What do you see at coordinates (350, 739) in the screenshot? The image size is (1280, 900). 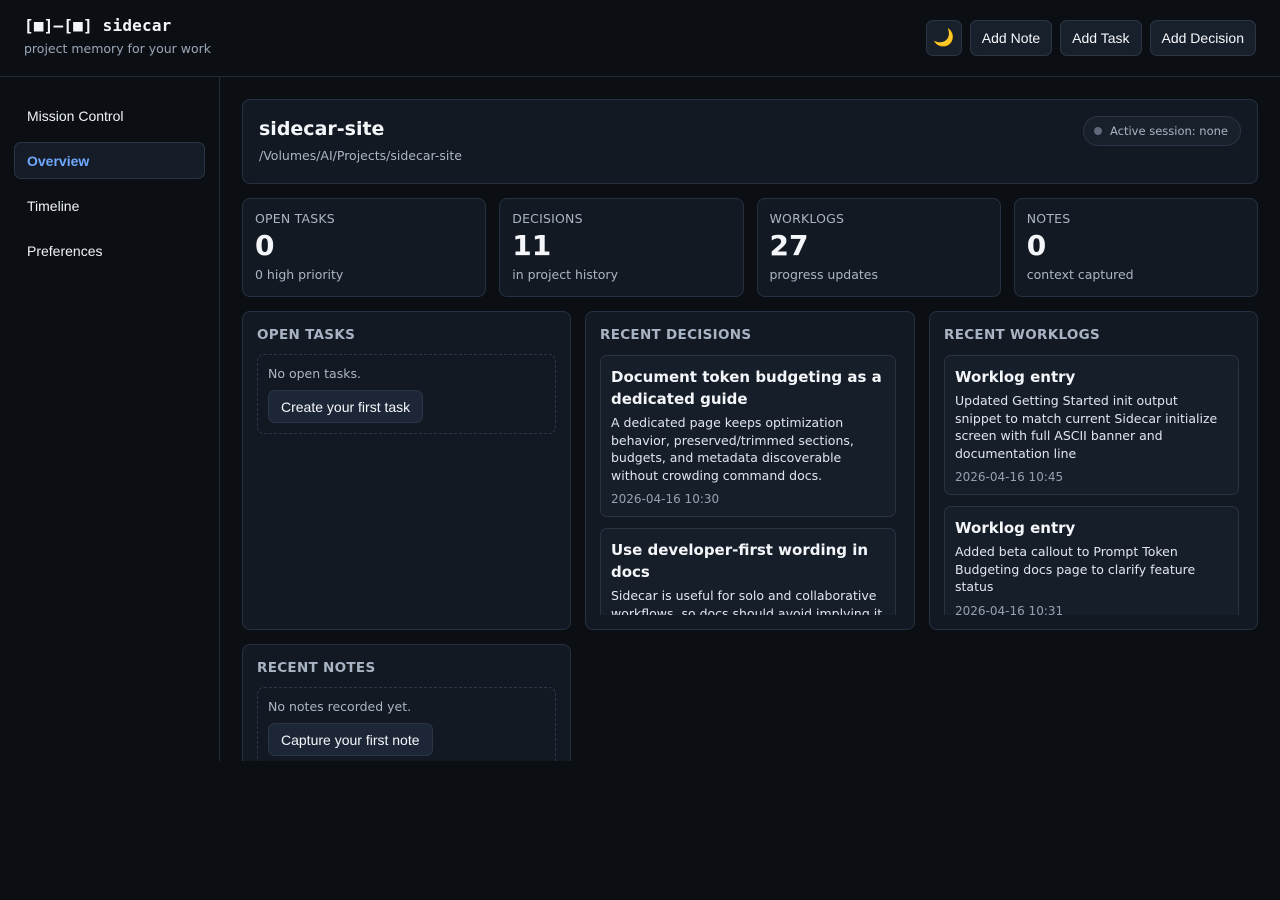 I see `capture-first-note-button: Capture your first note` at bounding box center [350, 739].